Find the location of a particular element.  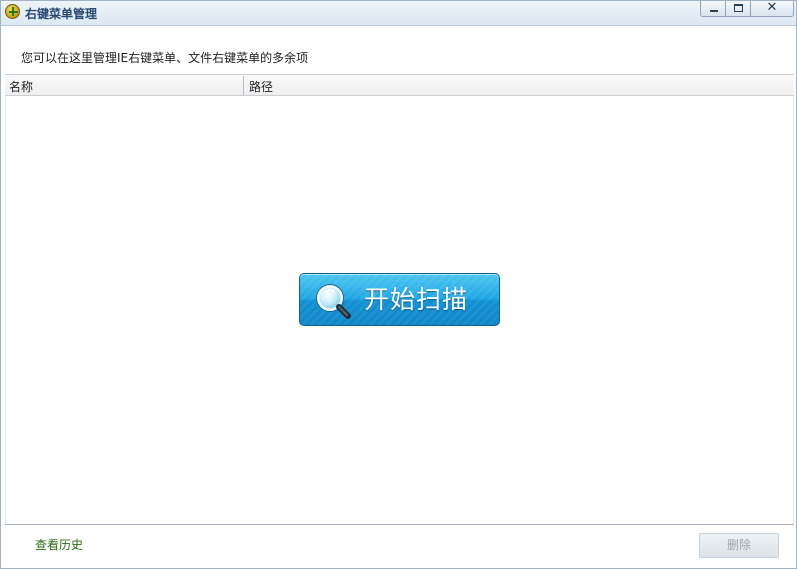

view-history-link: 查看历史 is located at coordinates (59, 544).